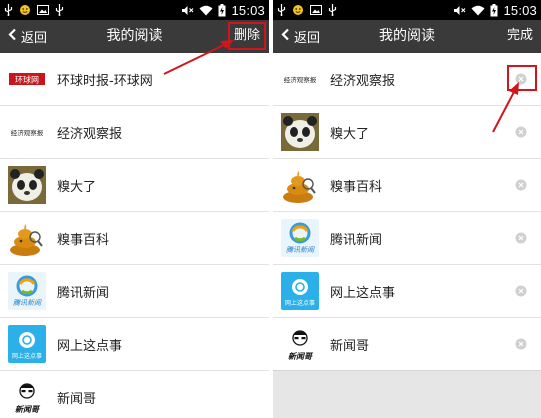 Image resolution: width=541 pixels, height=418 pixels. What do you see at coordinates (520, 36) in the screenshot?
I see `done-button: 完成` at bounding box center [520, 36].